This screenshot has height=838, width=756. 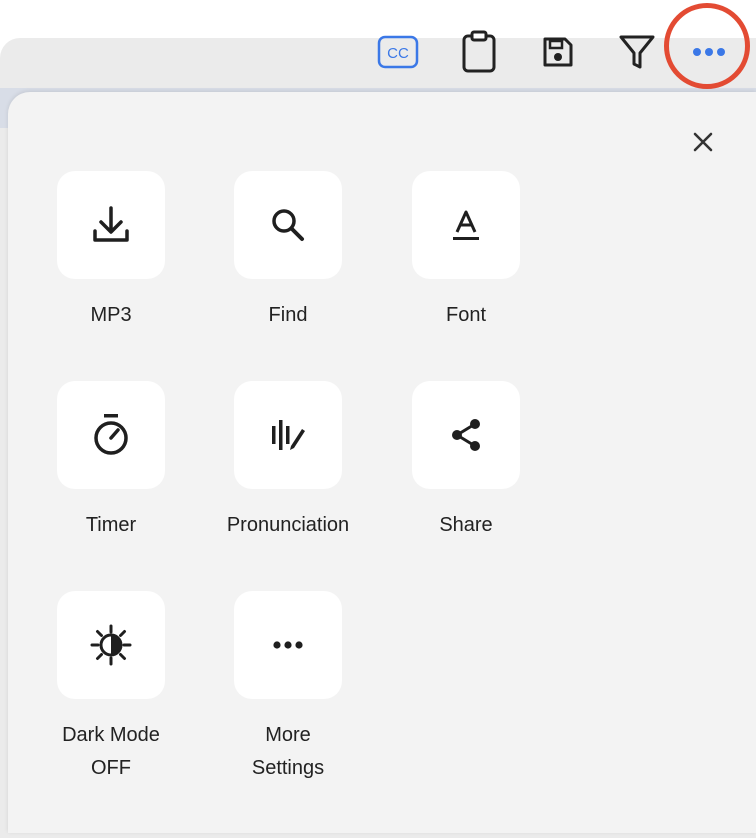 I want to click on filter-icon, so click(x=637, y=52).